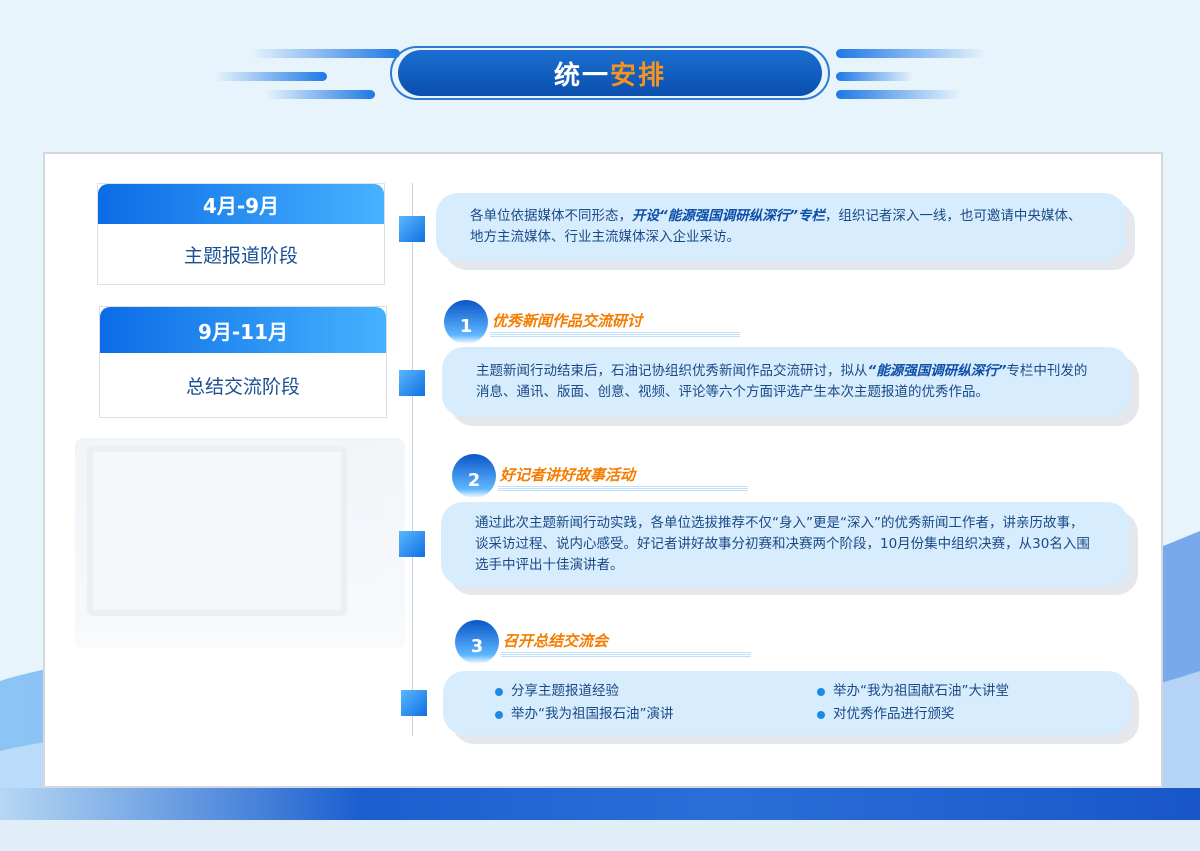 The height and width of the screenshot is (851, 1200). I want to click on section-heading-3: 3 召开总结交流会, so click(605, 642).